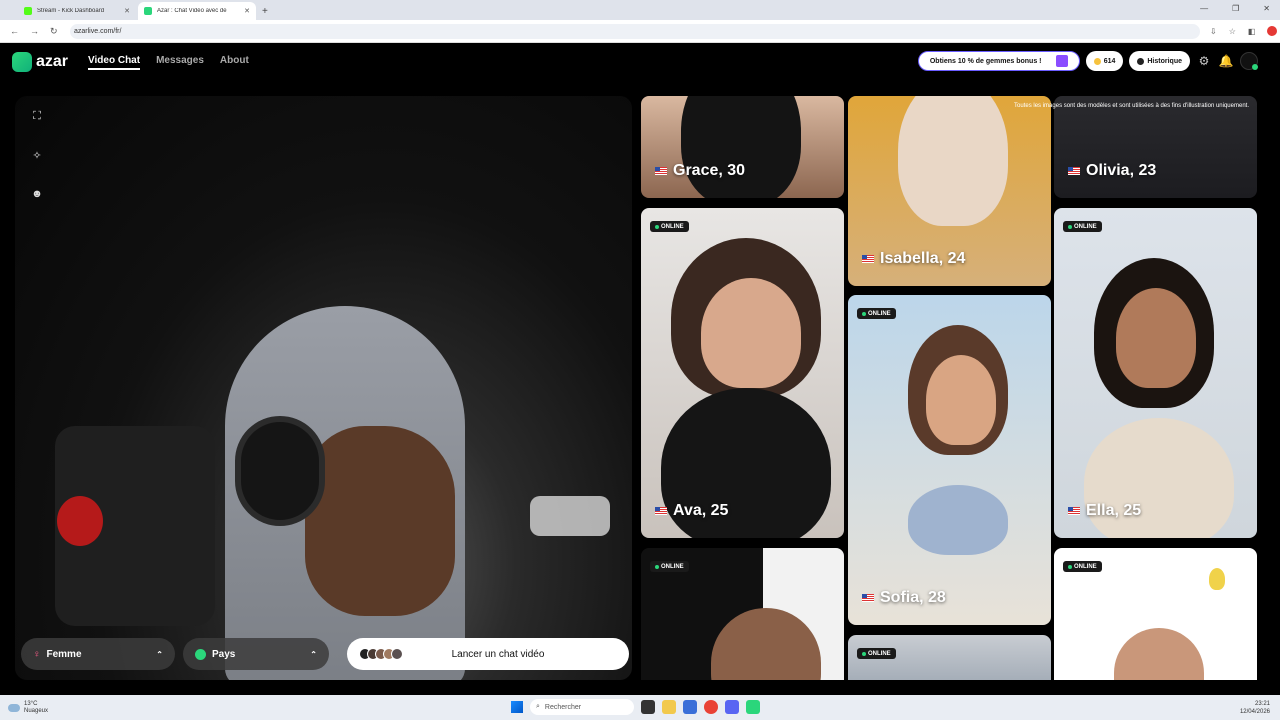  What do you see at coordinates (1249, 61) in the screenshot?
I see `user-avatar` at bounding box center [1249, 61].